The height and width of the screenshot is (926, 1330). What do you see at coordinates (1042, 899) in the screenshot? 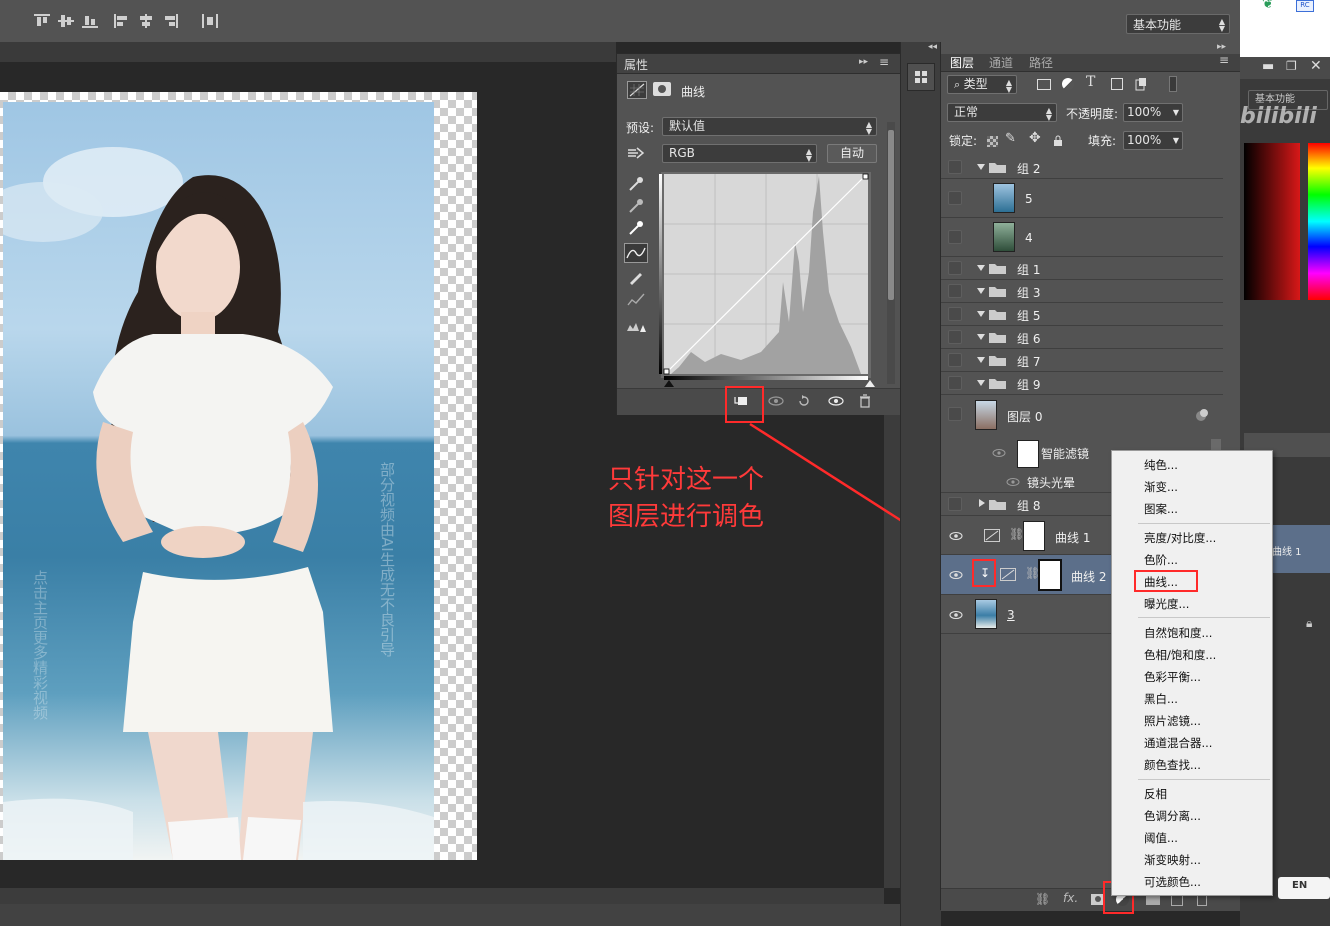
I see `link-layers-icon: ⛓` at bounding box center [1042, 899].